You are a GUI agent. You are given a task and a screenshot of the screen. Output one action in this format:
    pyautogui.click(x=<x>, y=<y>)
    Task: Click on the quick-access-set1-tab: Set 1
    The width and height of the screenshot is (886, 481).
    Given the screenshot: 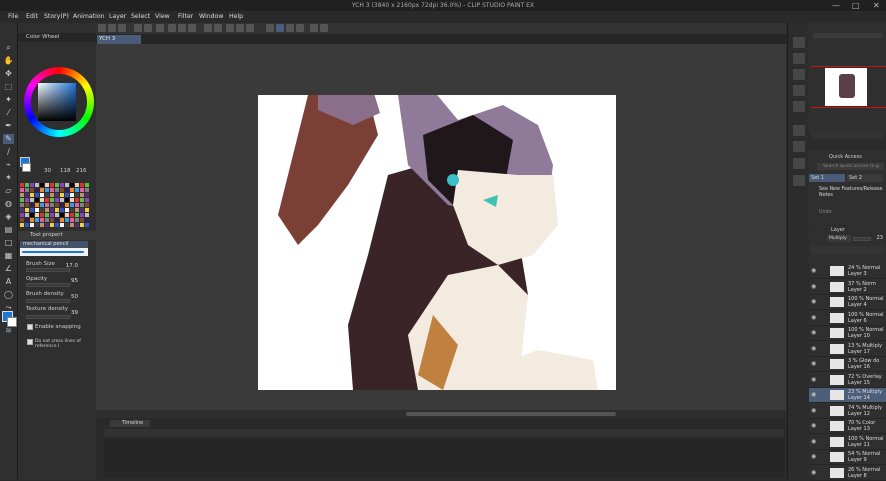 What is the action you would take?
    pyautogui.click(x=827, y=178)
    